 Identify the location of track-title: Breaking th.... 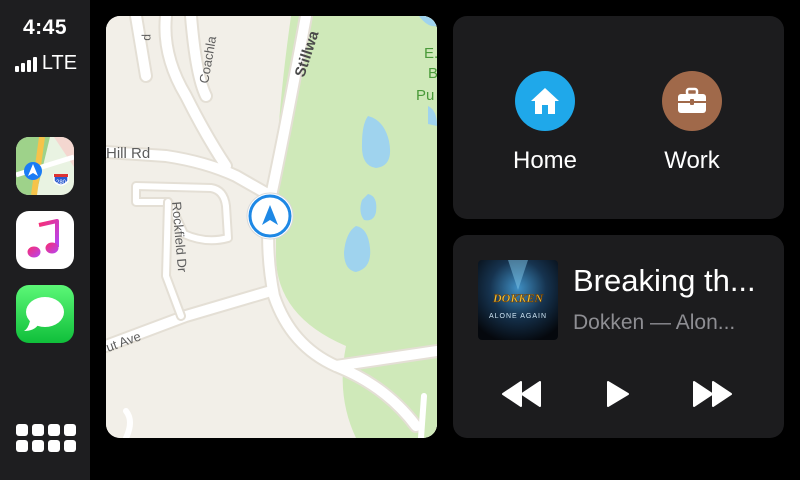
(664, 280).